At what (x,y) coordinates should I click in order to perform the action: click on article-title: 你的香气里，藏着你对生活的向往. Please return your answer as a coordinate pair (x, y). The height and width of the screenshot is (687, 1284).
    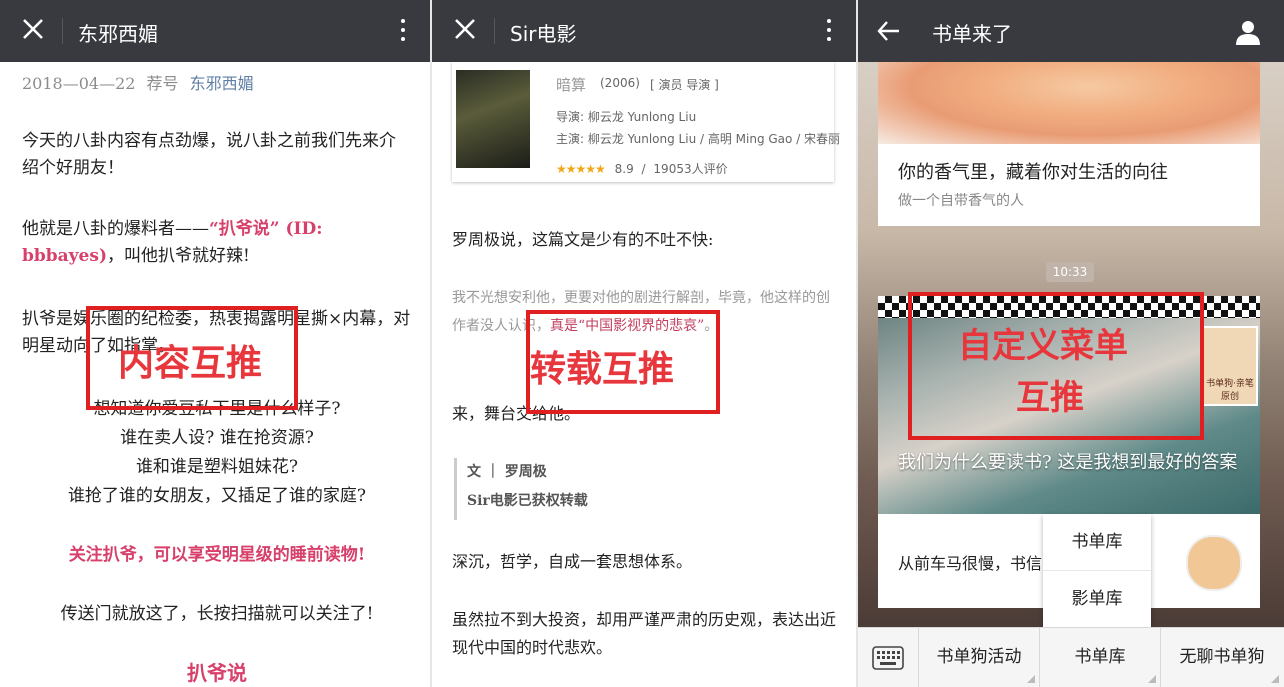
    Looking at the image, I should click on (1033, 172).